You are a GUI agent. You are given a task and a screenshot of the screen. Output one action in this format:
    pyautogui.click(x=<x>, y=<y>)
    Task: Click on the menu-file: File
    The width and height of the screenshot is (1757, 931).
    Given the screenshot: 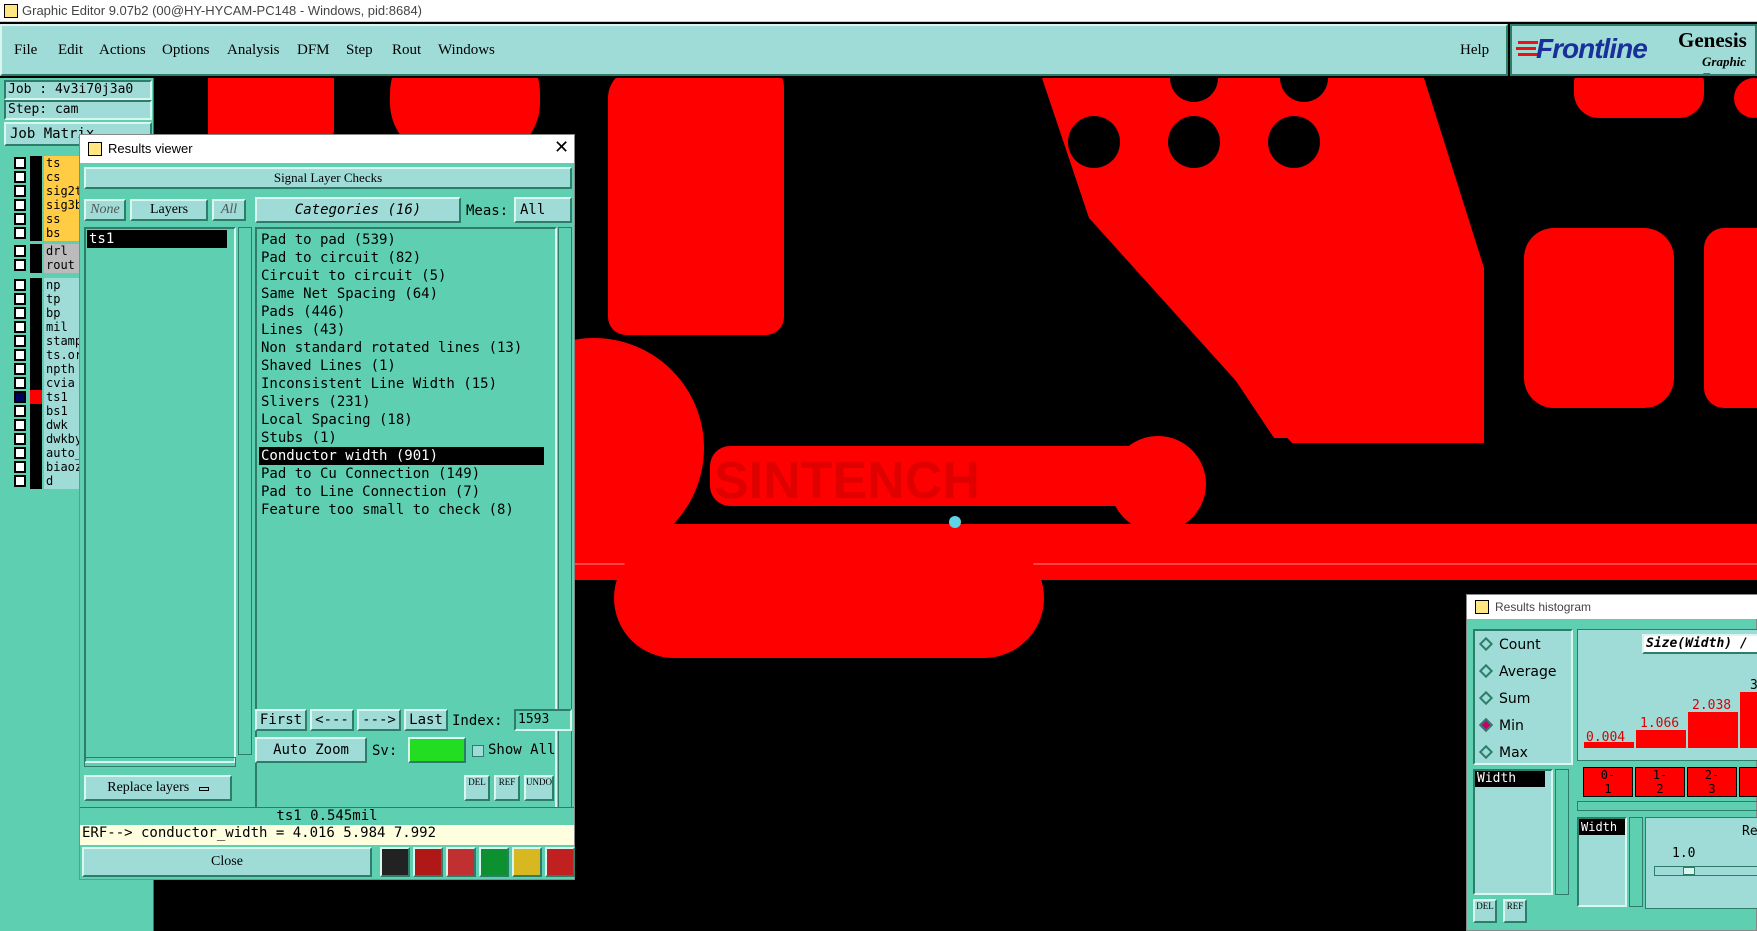 What is the action you would take?
    pyautogui.click(x=25, y=50)
    